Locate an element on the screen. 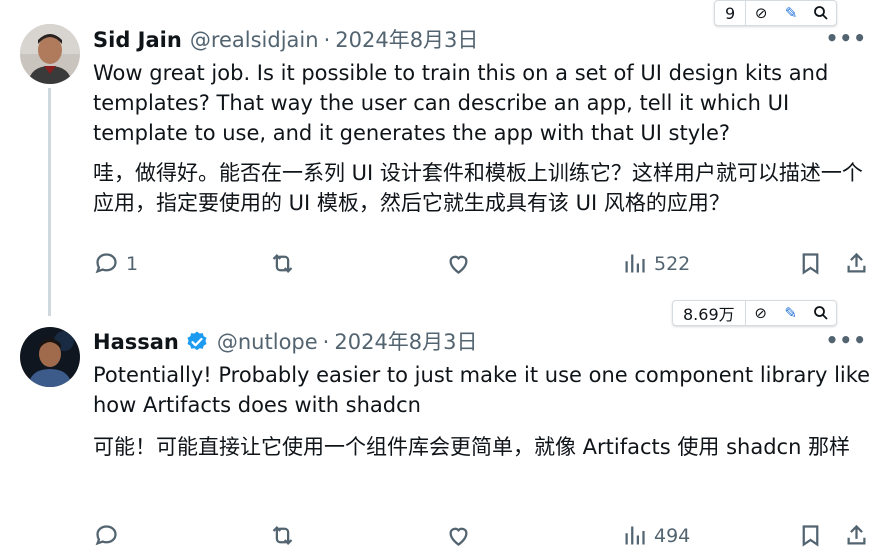  reply-button: 1 is located at coordinates (115, 263).